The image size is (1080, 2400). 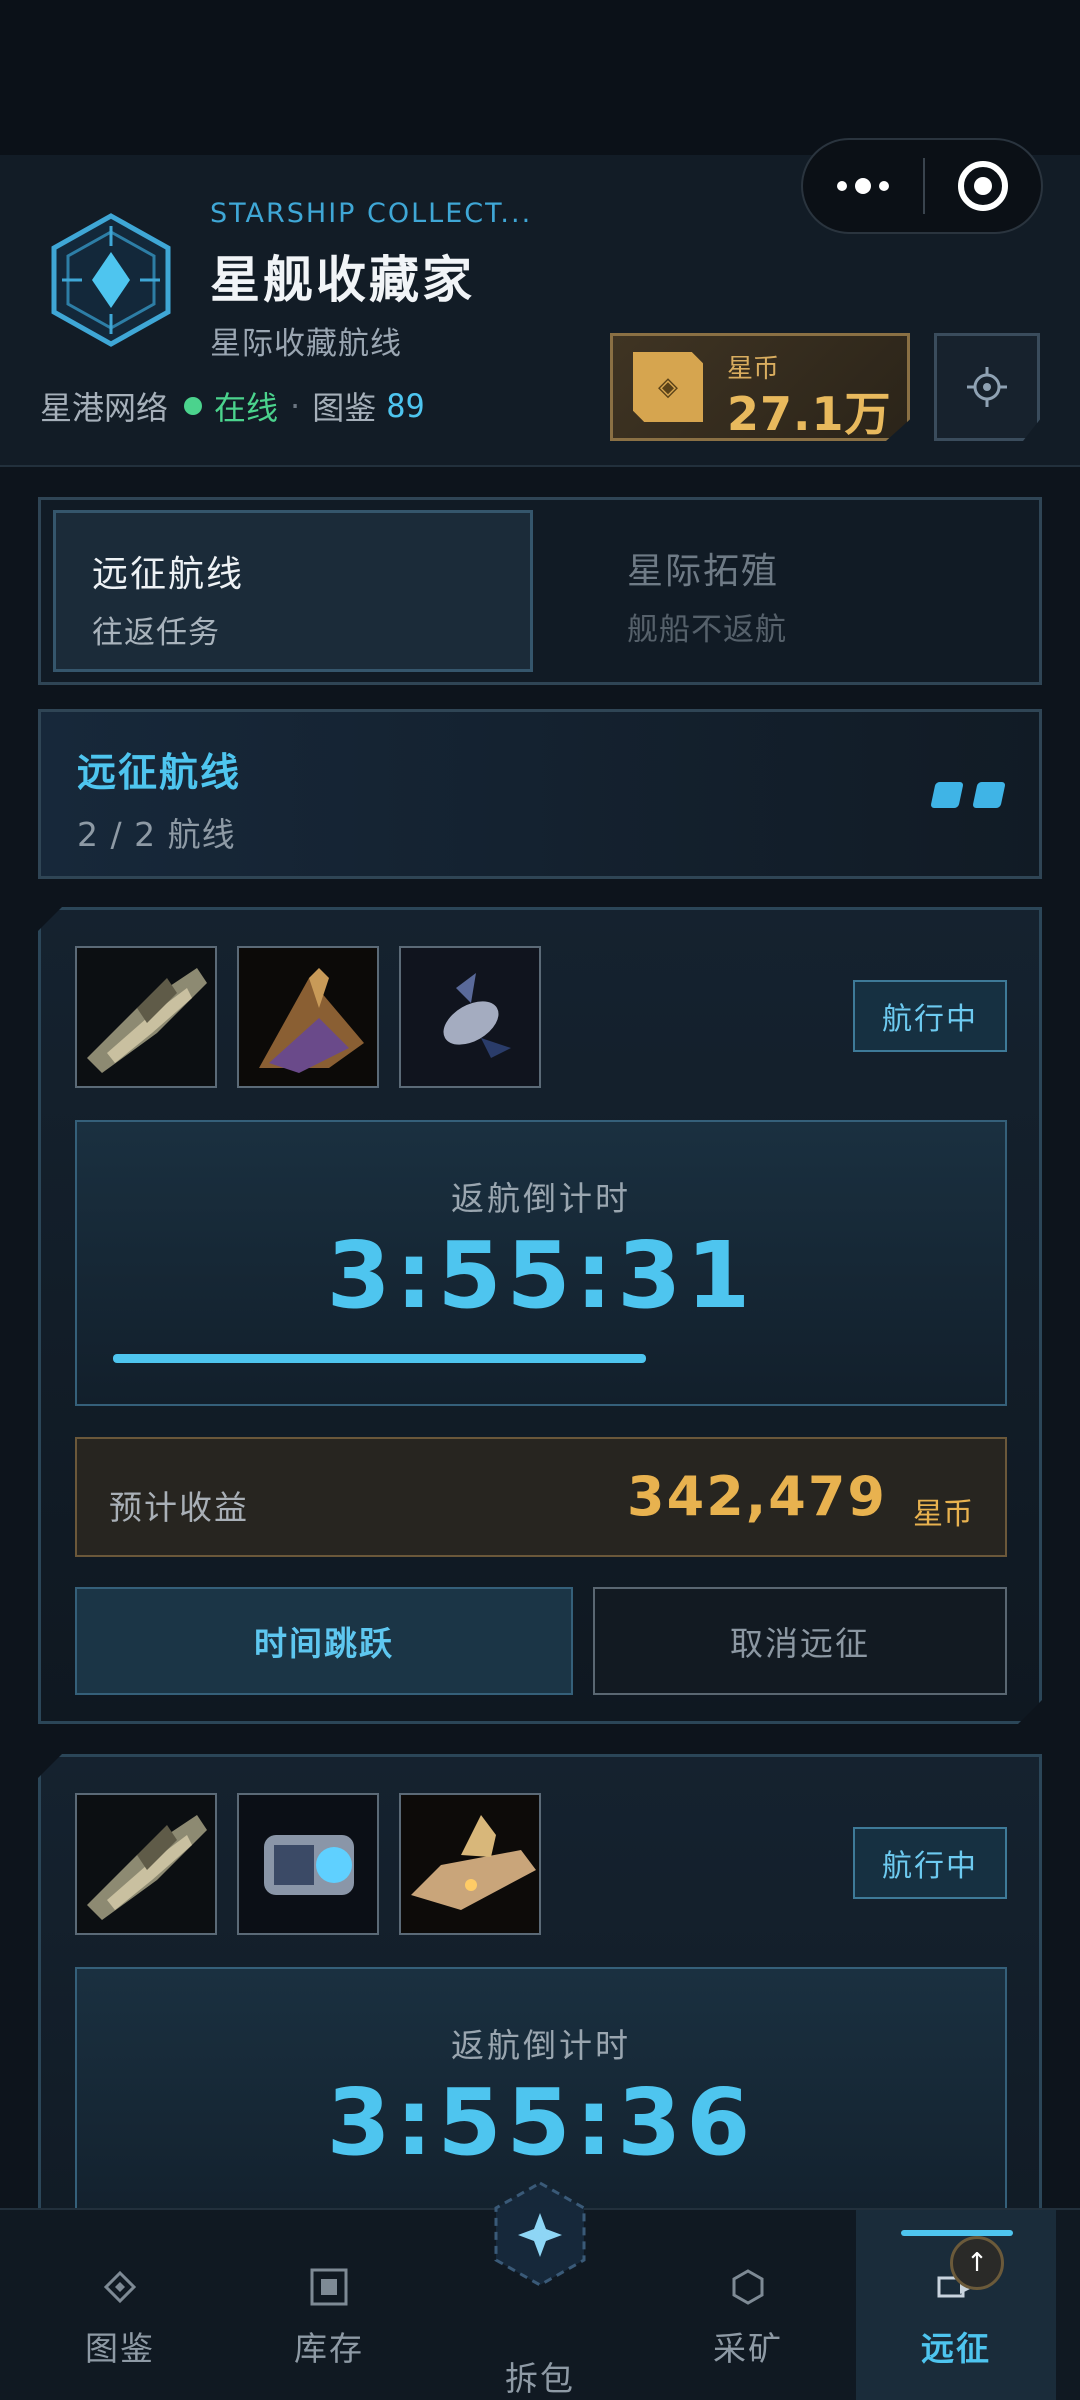 What do you see at coordinates (541, 1497) in the screenshot?
I see `expected-profit: 预计收益 342,479 星币` at bounding box center [541, 1497].